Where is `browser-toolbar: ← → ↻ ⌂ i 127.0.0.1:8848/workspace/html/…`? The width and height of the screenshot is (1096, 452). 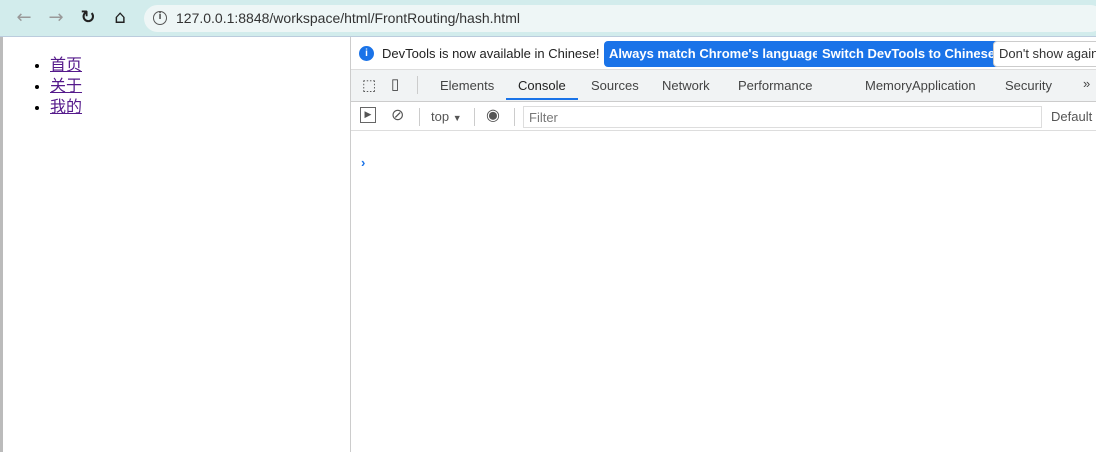 browser-toolbar: ← → ↻ ⌂ i 127.0.0.1:8848/workspace/html/… is located at coordinates (548, 18).